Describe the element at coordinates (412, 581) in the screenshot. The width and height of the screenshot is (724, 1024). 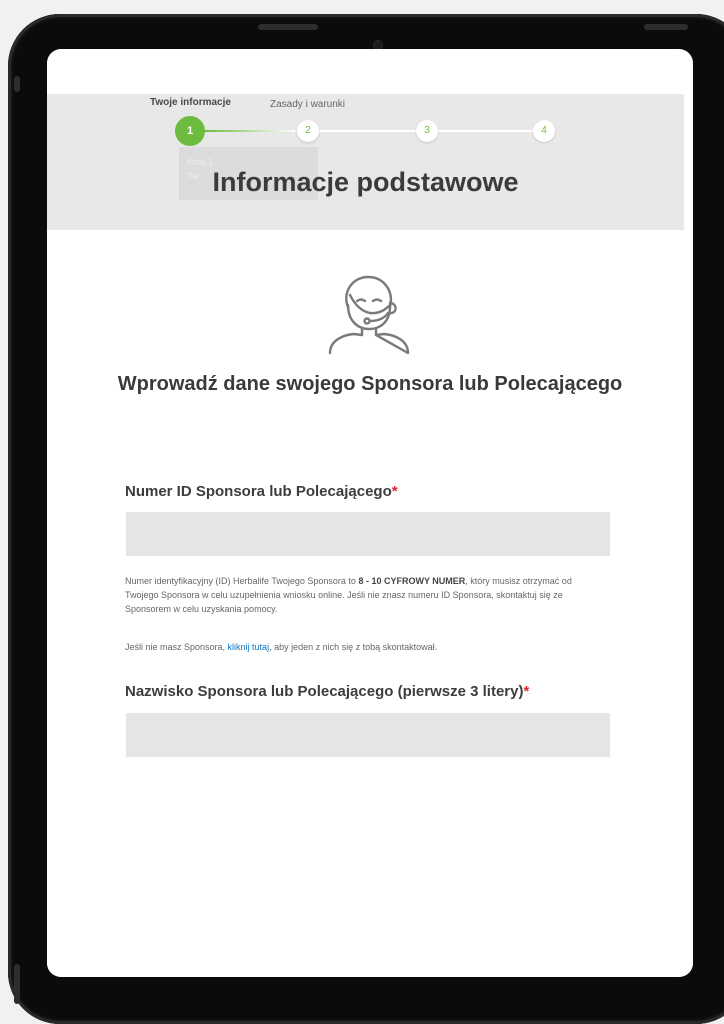
I see `help-text-bold: 8 - 10 CYFROWY NUMER` at that location.